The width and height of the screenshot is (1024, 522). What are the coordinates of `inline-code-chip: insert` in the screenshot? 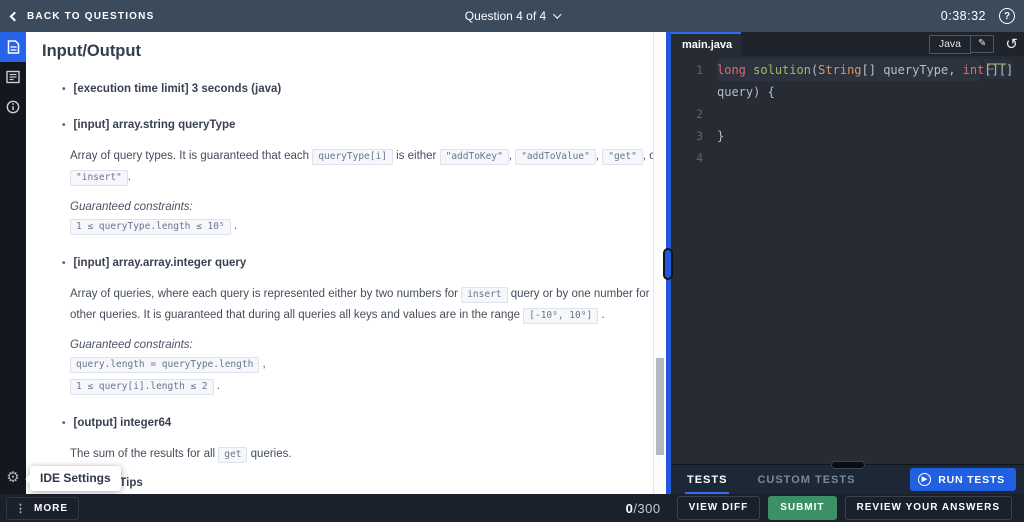 It's located at (484, 295).